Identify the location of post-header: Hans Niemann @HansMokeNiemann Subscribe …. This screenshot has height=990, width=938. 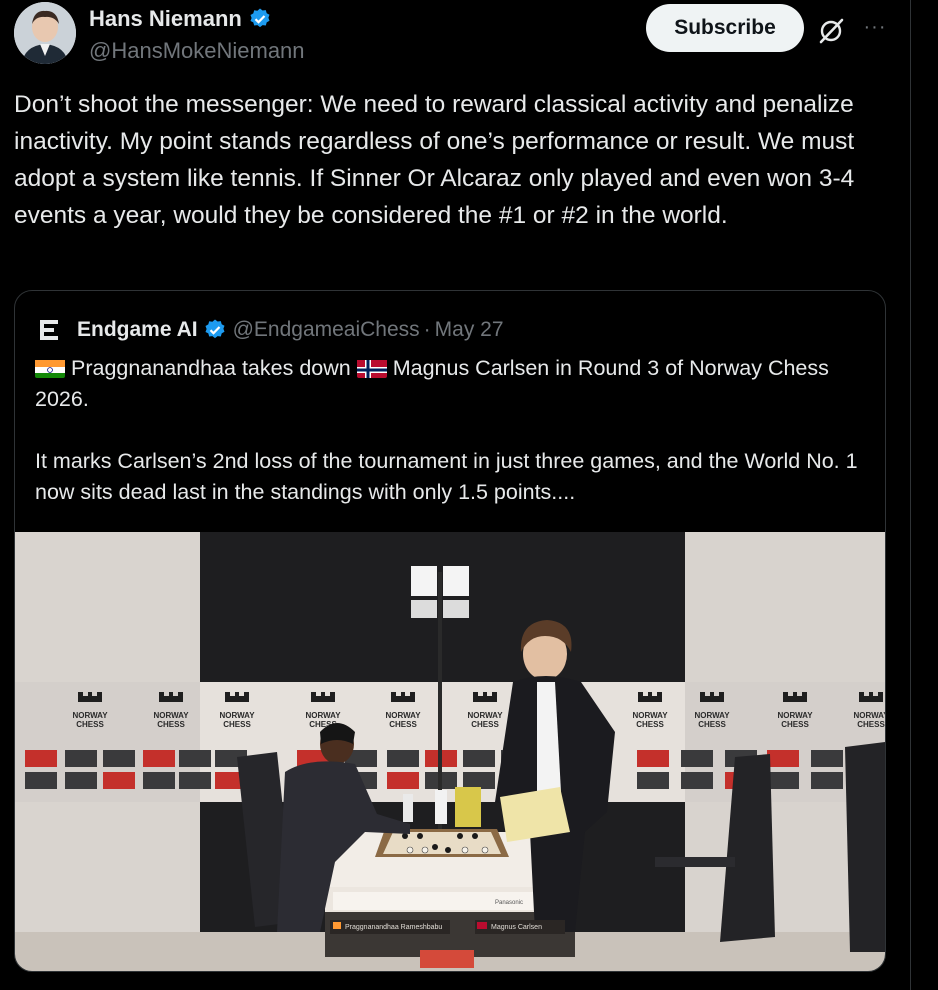
(454, 35).